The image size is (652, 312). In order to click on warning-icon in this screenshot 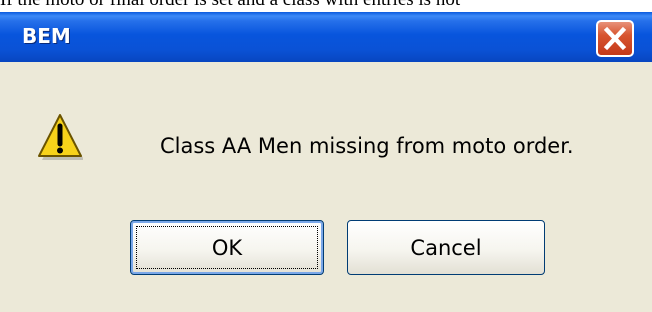, I will do `click(60, 137)`.